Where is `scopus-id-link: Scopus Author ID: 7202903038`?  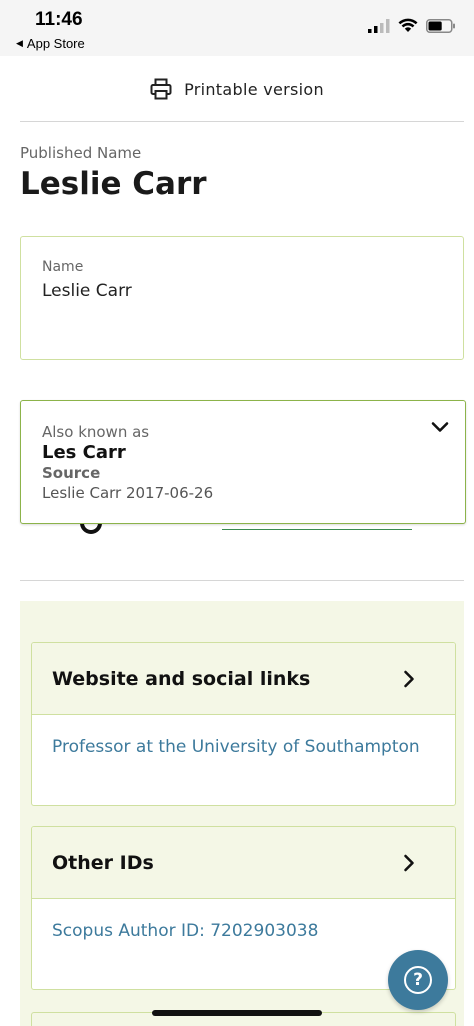 scopus-id-link: Scopus Author ID: 7202903038 is located at coordinates (185, 931).